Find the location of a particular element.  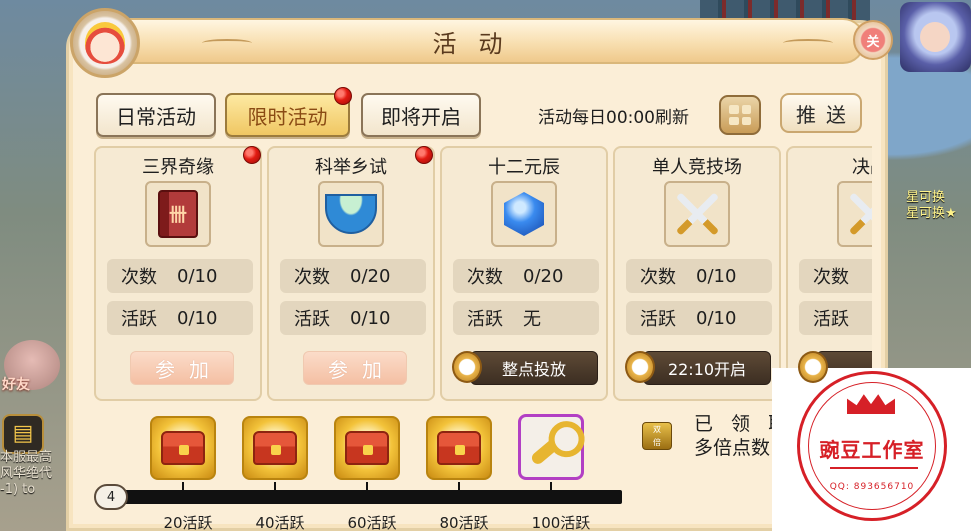

milestone-label: 20活跃 is located at coordinates (188, 522).